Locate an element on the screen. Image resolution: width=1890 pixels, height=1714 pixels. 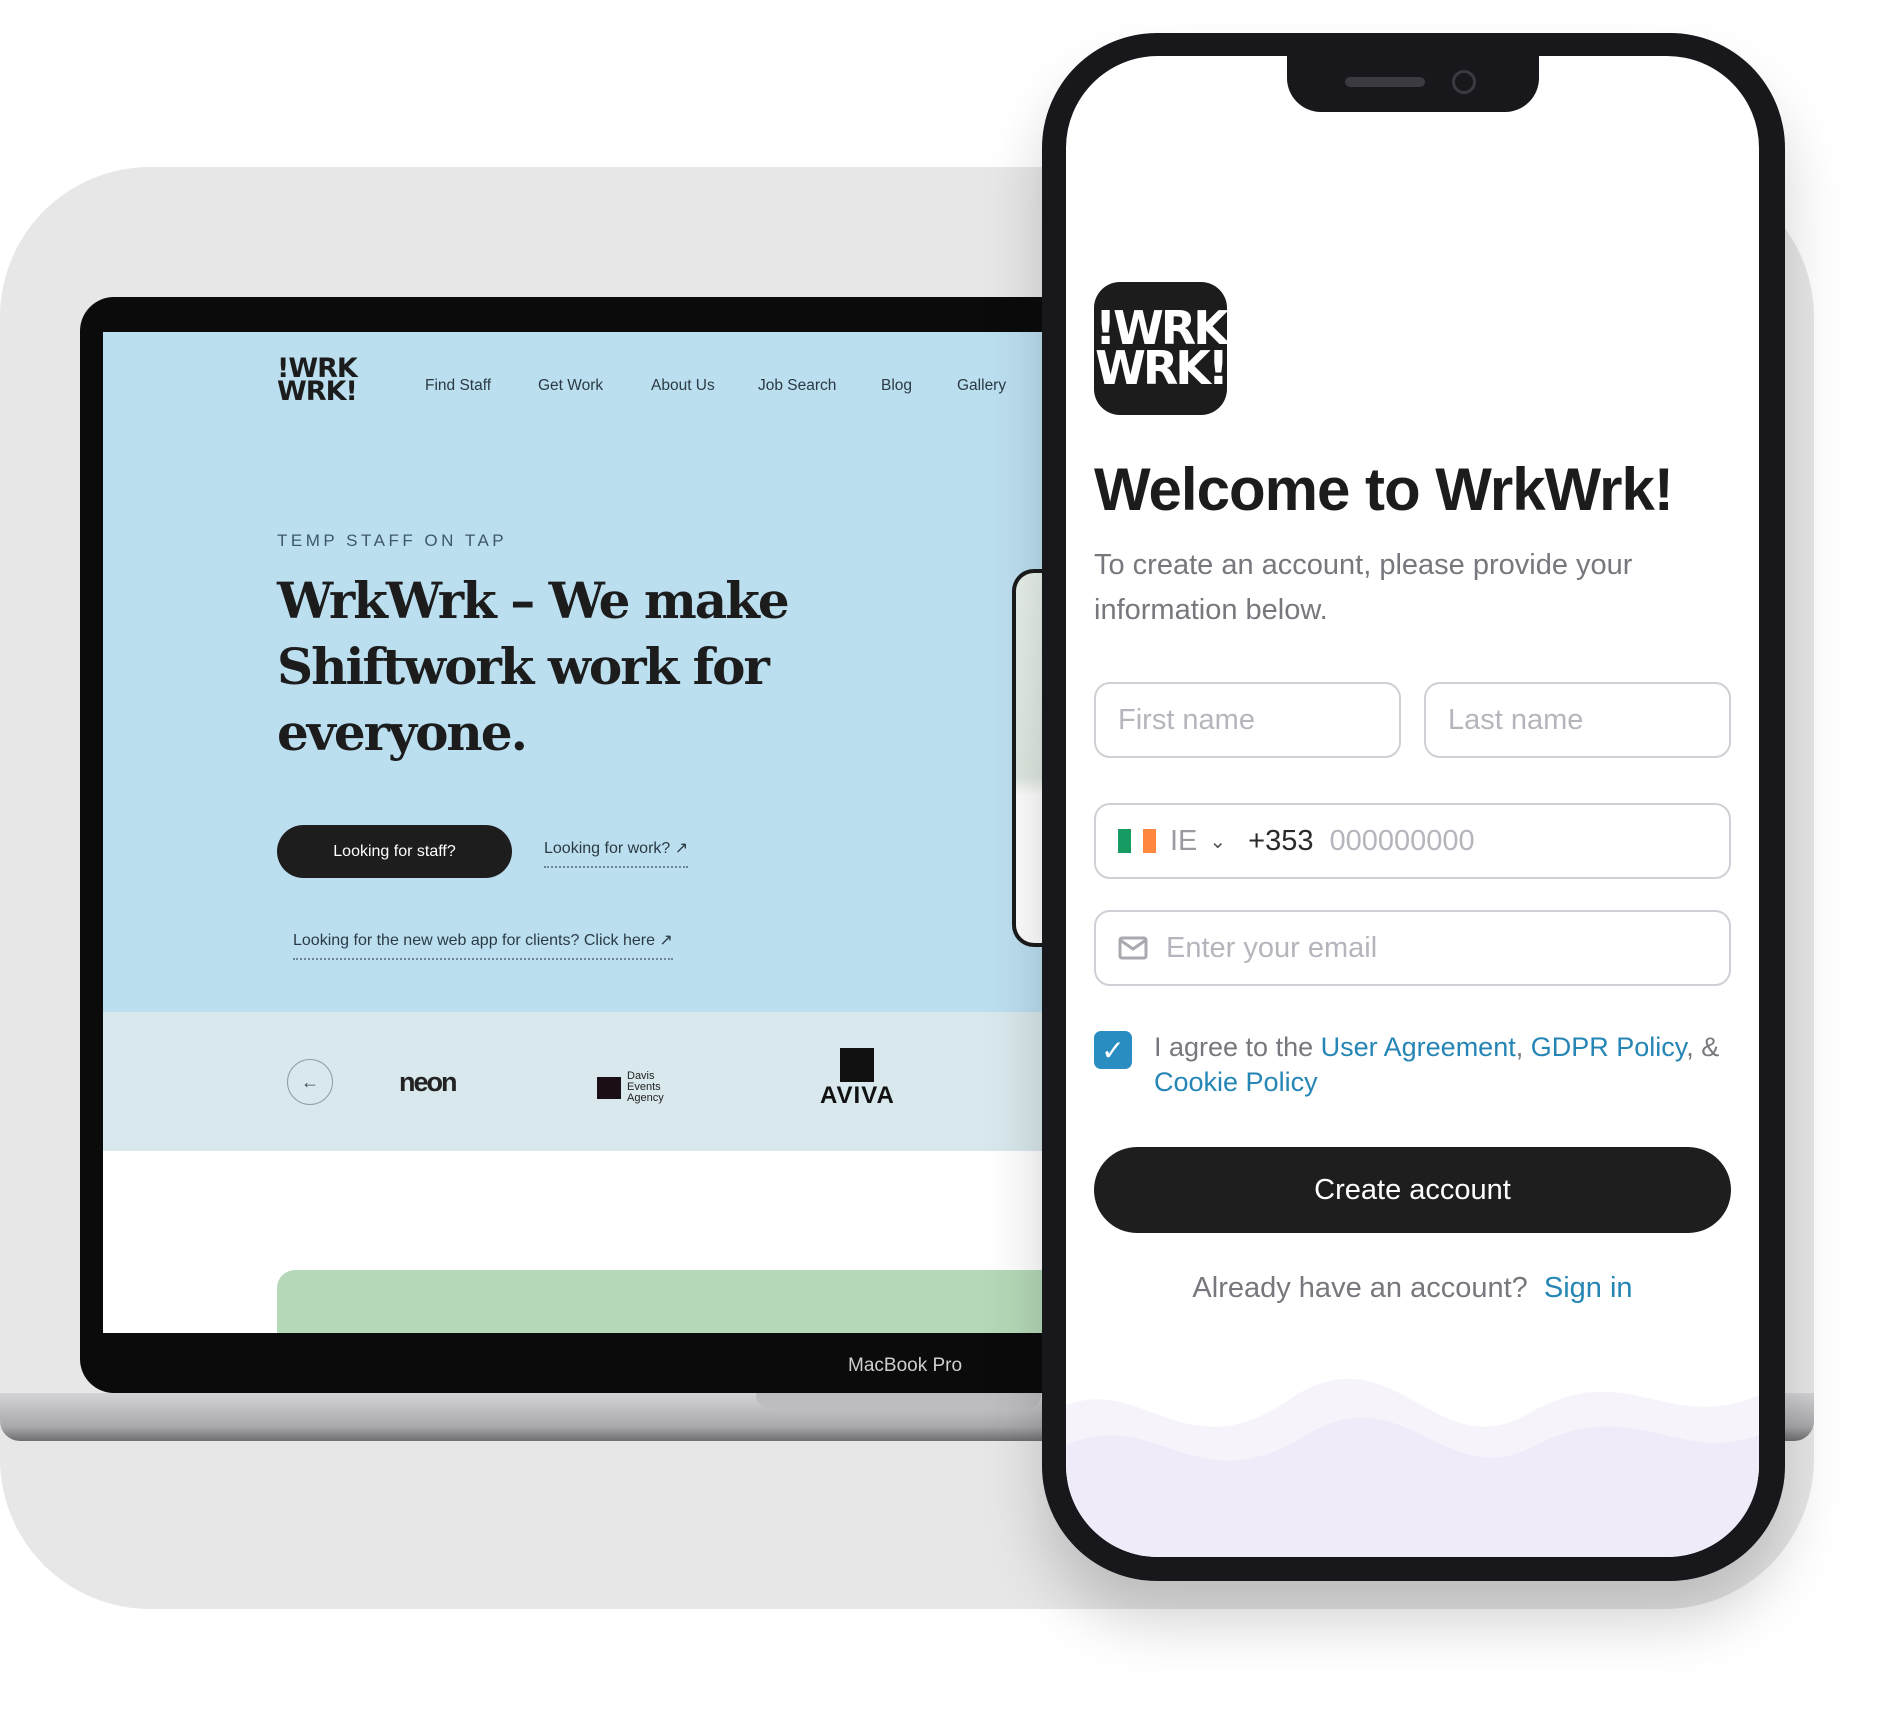
first-name-input: First name is located at coordinates (1247, 720).